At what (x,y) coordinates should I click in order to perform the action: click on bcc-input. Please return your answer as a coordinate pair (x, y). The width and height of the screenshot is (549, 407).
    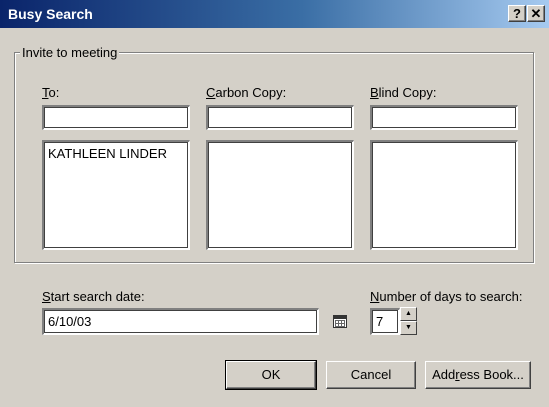
    Looking at the image, I should click on (444, 117).